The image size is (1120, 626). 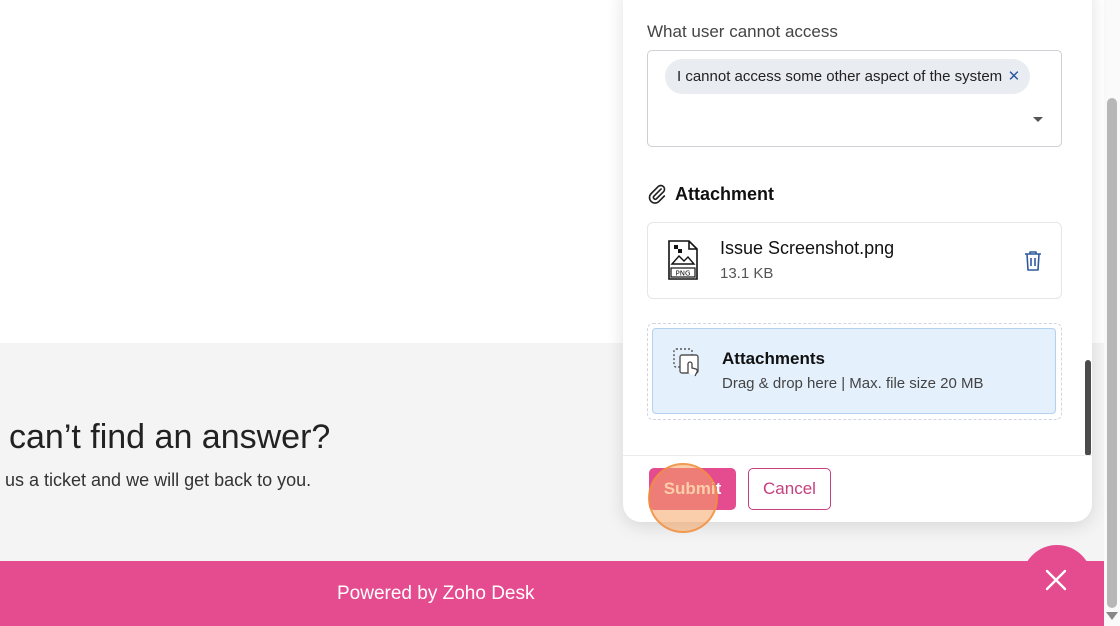 I want to click on submit-button: Submit, so click(x=692, y=489).